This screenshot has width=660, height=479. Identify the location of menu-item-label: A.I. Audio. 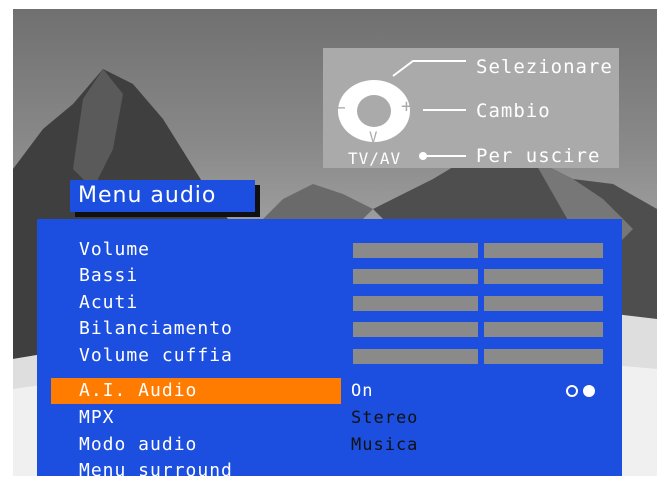
(138, 390).